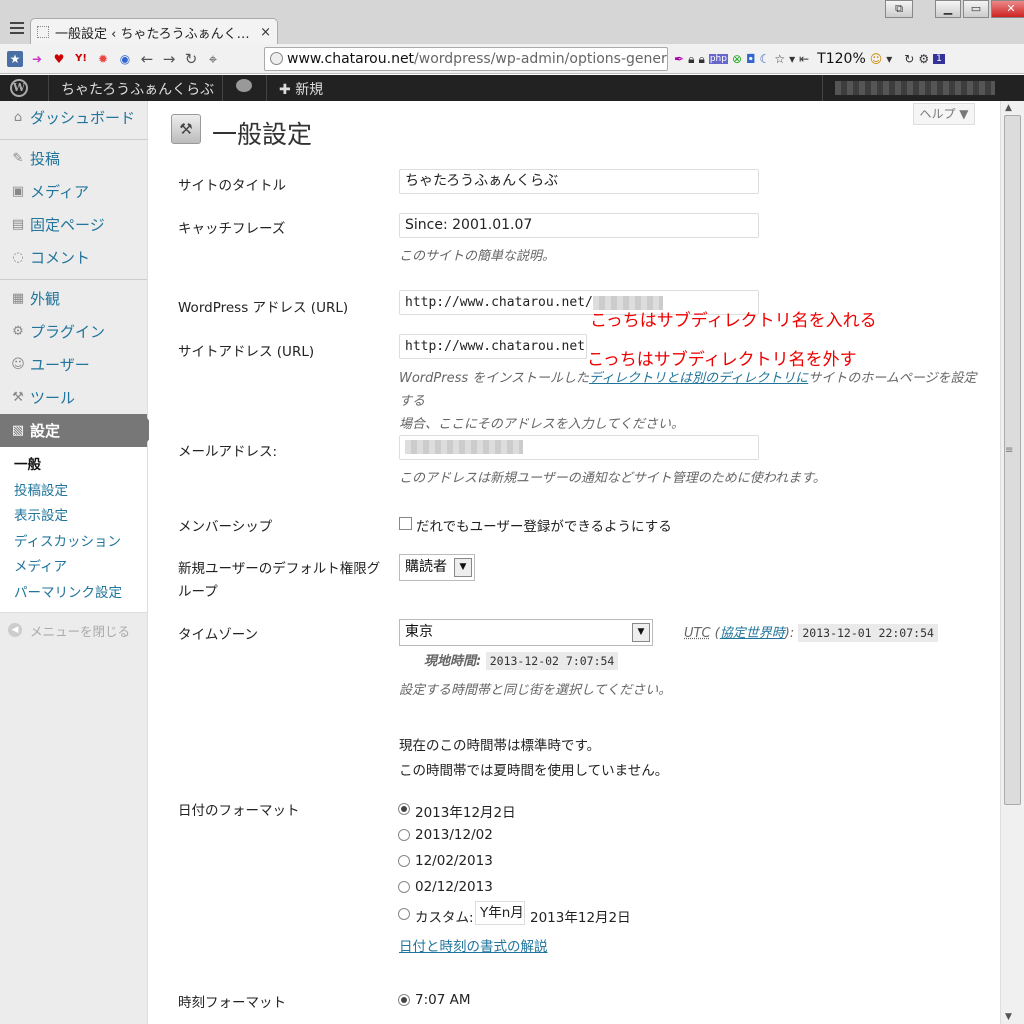 This screenshot has height=1024, width=1024. What do you see at coordinates (939, 59) in the screenshot?
I see `notification-badge-icon: 1` at bounding box center [939, 59].